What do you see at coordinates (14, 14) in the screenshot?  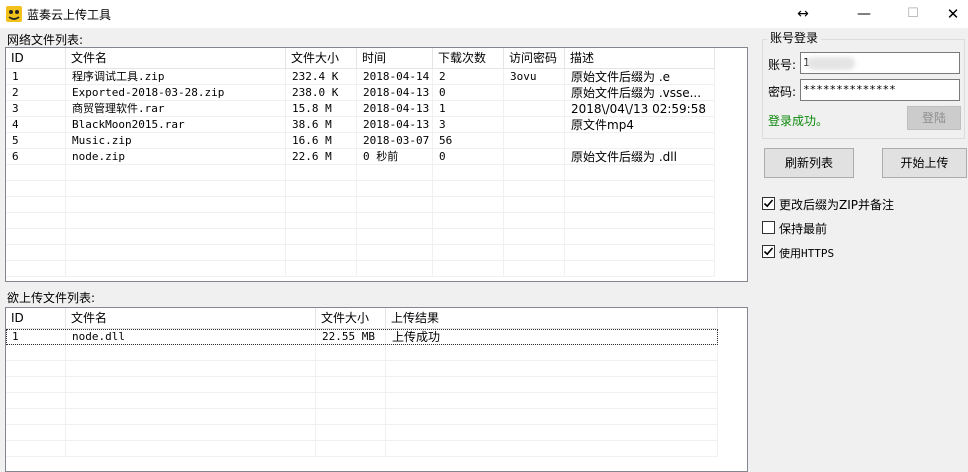 I see `app-logo-icon` at bounding box center [14, 14].